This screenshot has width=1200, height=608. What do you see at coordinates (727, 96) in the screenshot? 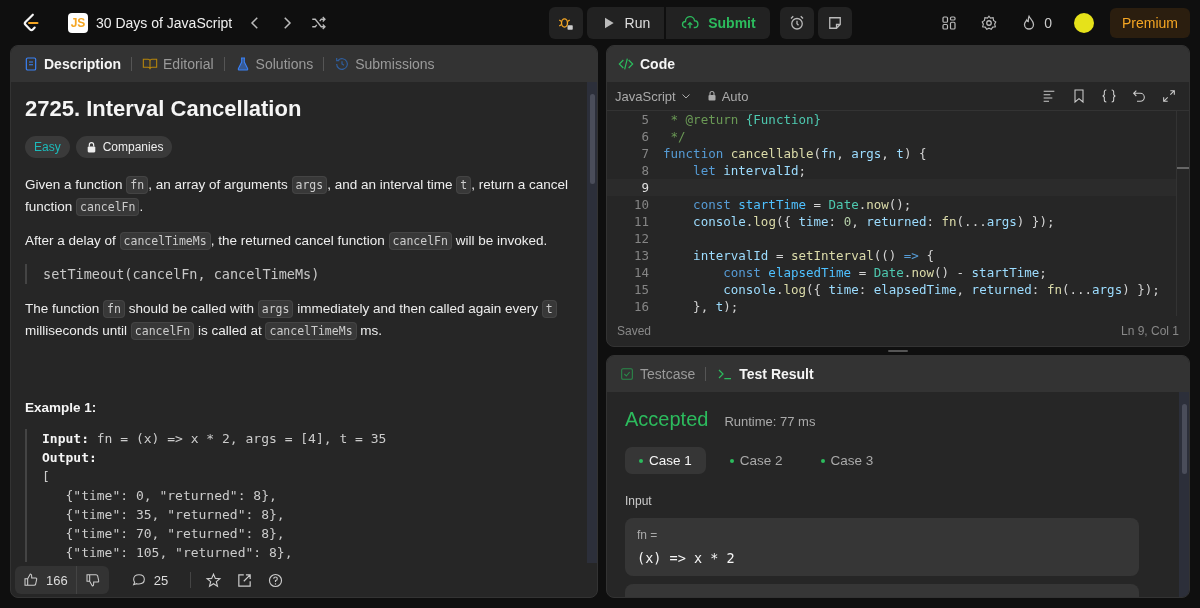
I see `auto-mode-toggle: Auto` at bounding box center [727, 96].